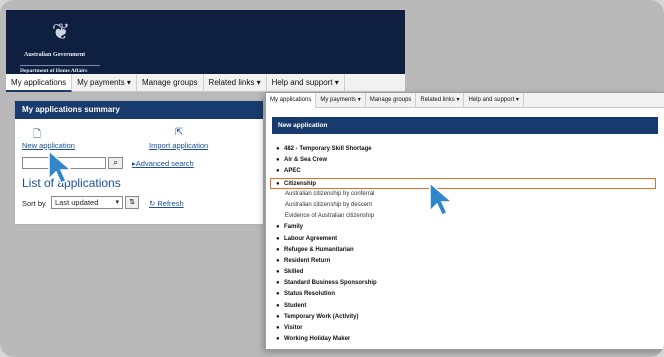 The width and height of the screenshot is (664, 357). What do you see at coordinates (466, 294) in the screenshot?
I see `list-item-status-resolution: ● Status Resolution` at bounding box center [466, 294].